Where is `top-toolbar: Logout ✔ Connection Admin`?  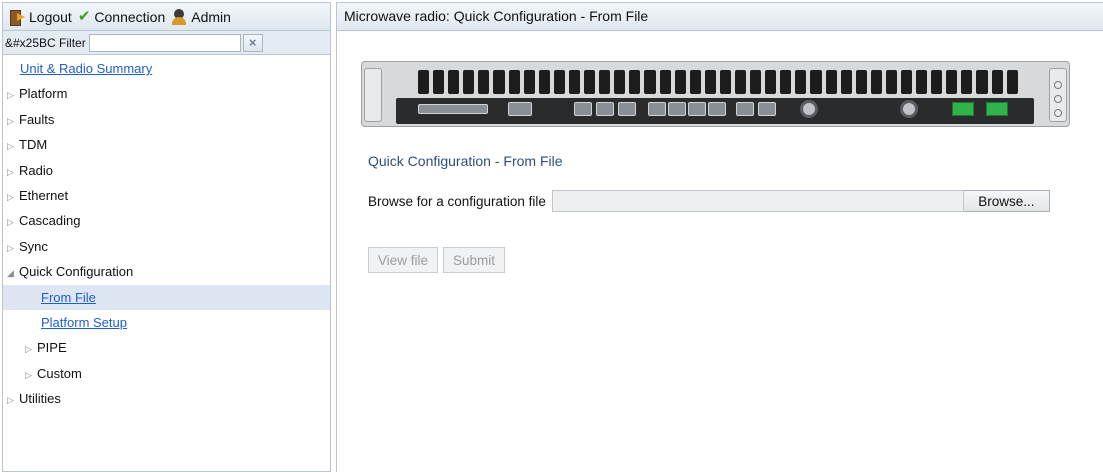
top-toolbar: Logout ✔ Connection Admin is located at coordinates (166, 17).